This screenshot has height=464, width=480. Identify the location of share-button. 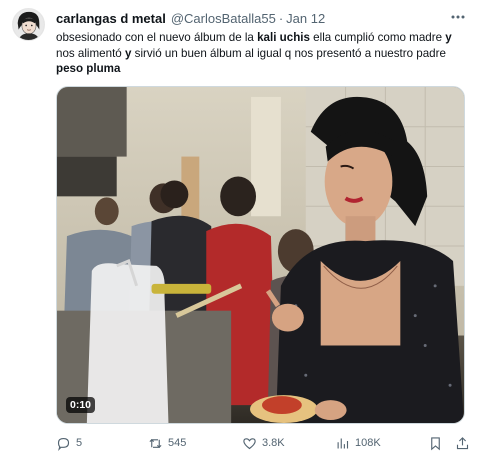
(462, 443).